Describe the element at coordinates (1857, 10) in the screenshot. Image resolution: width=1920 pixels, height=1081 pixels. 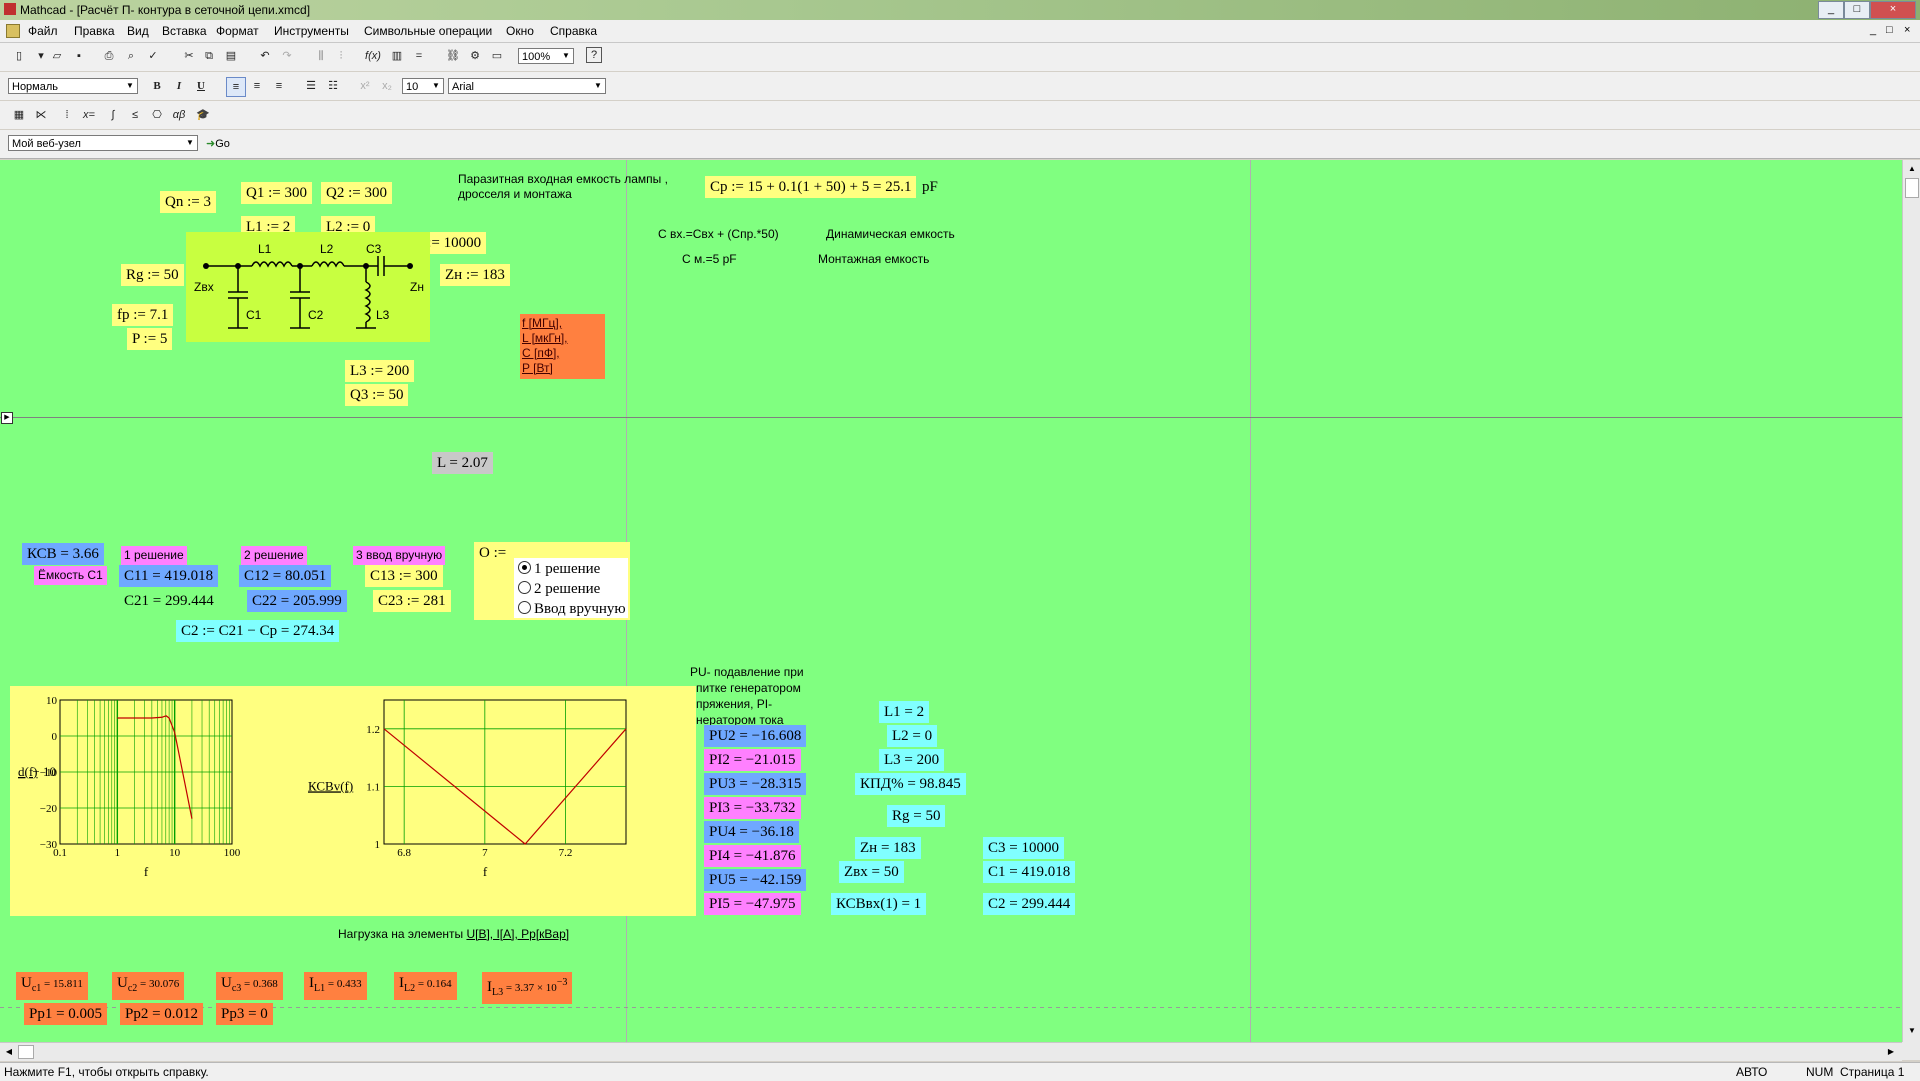
I see `maximize-button: □` at that location.